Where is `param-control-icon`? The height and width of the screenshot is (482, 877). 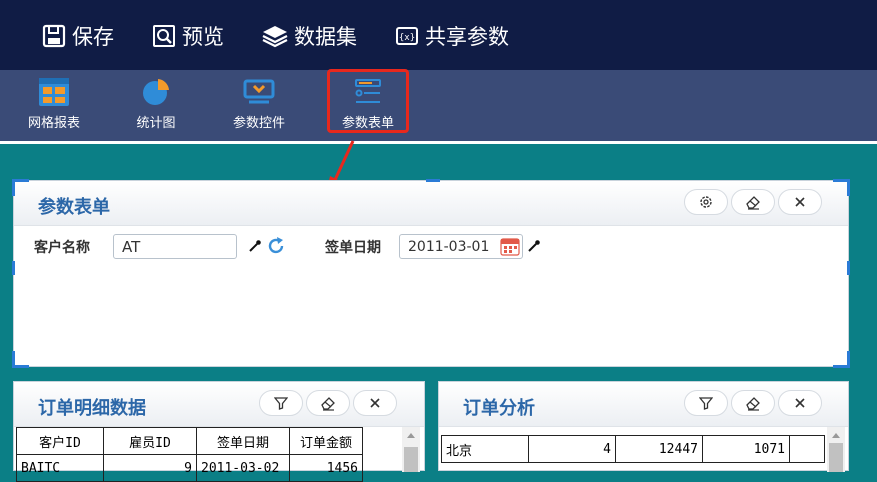
param-control-icon is located at coordinates (259, 91).